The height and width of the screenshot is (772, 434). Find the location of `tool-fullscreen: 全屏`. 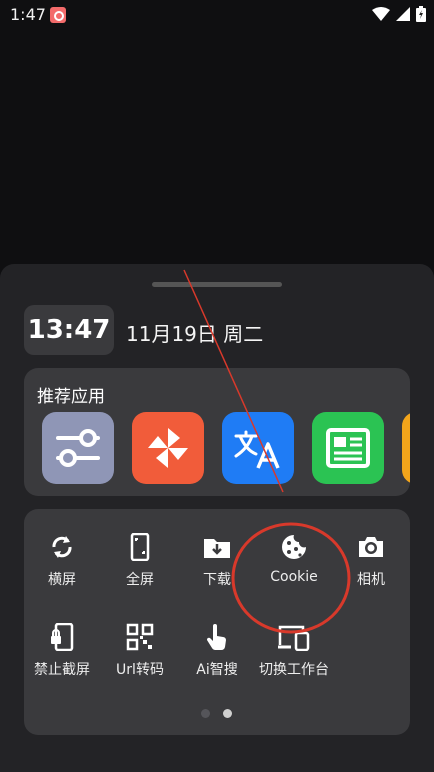

tool-fullscreen: 全屏 is located at coordinates (140, 561).